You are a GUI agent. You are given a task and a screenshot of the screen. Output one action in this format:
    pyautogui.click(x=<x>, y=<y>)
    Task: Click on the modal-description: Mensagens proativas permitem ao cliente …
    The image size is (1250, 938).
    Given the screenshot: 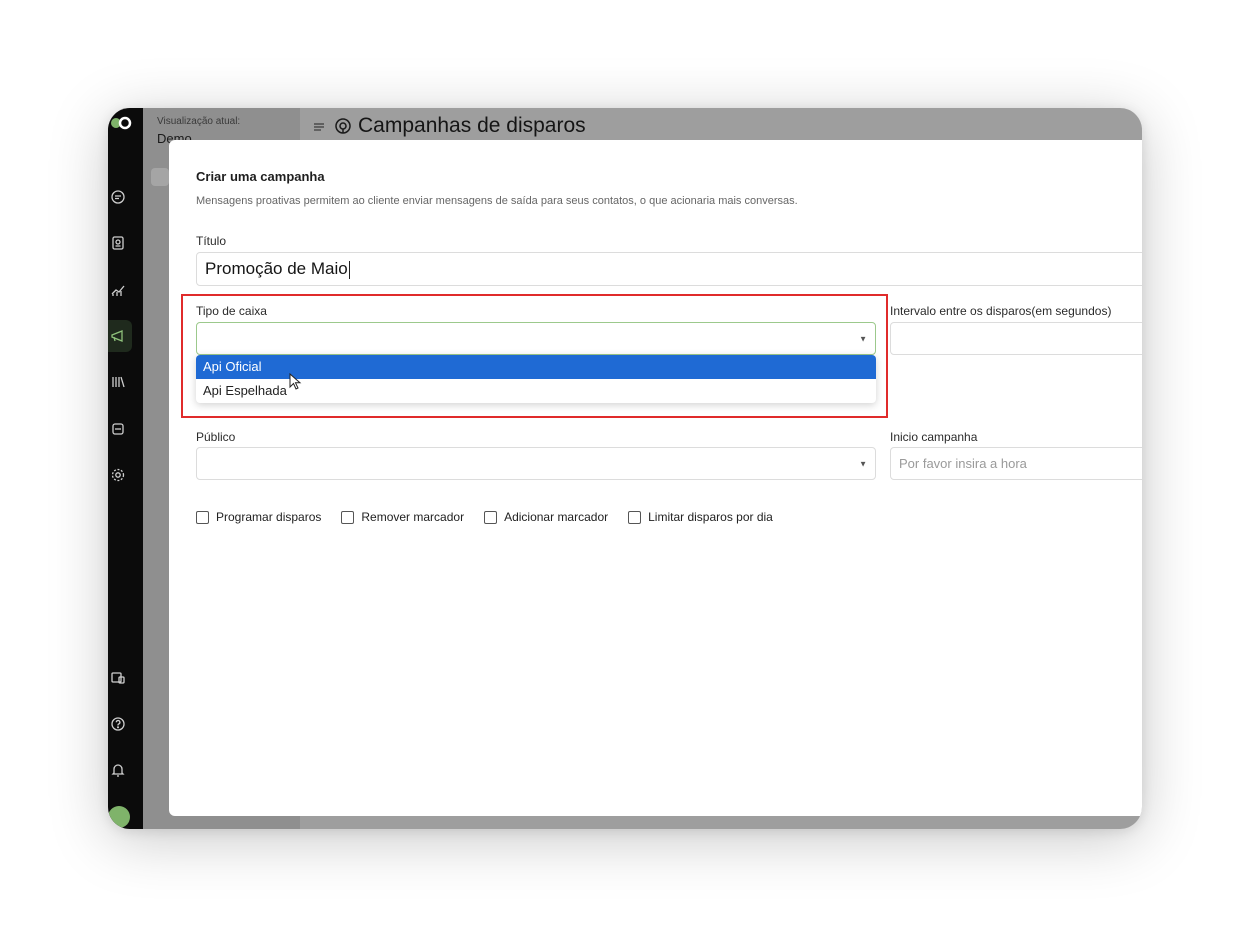 What is the action you would take?
    pyautogui.click(x=497, y=201)
    